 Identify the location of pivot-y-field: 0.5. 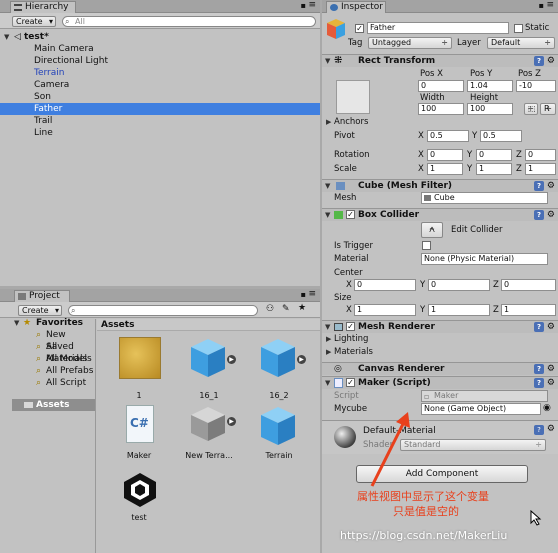
(501, 136).